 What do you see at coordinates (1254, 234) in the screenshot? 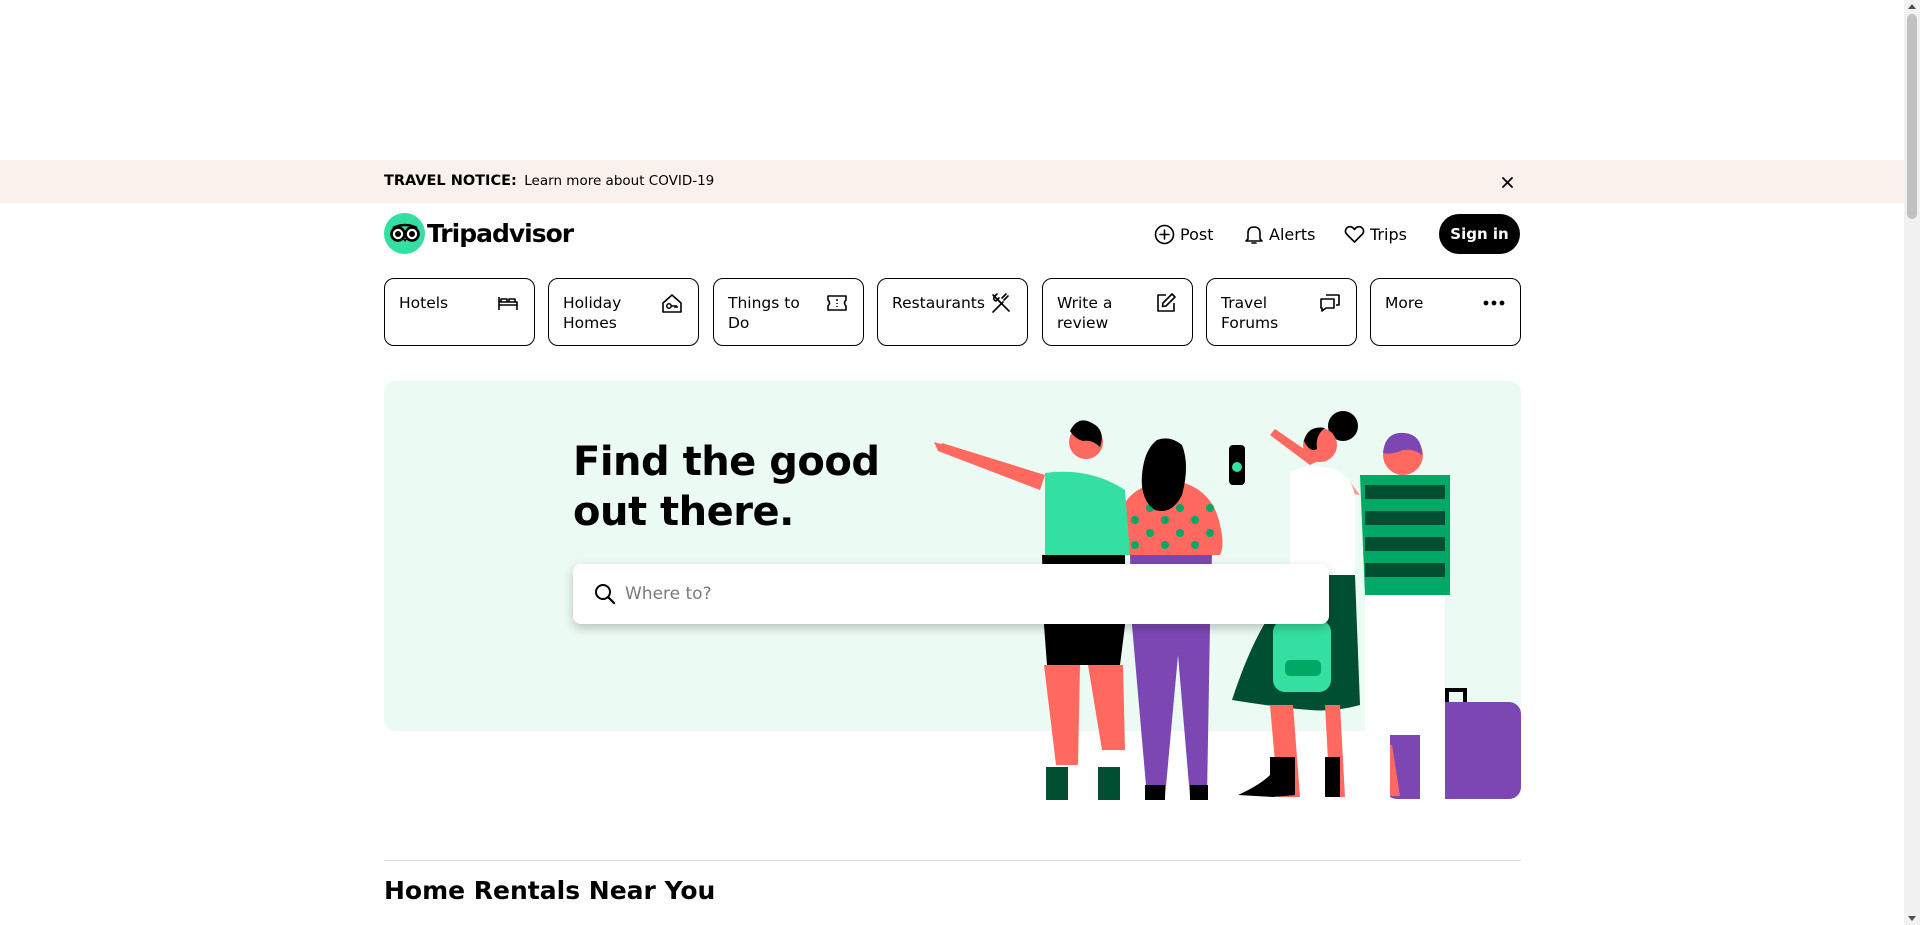
I see `bell-icon` at bounding box center [1254, 234].